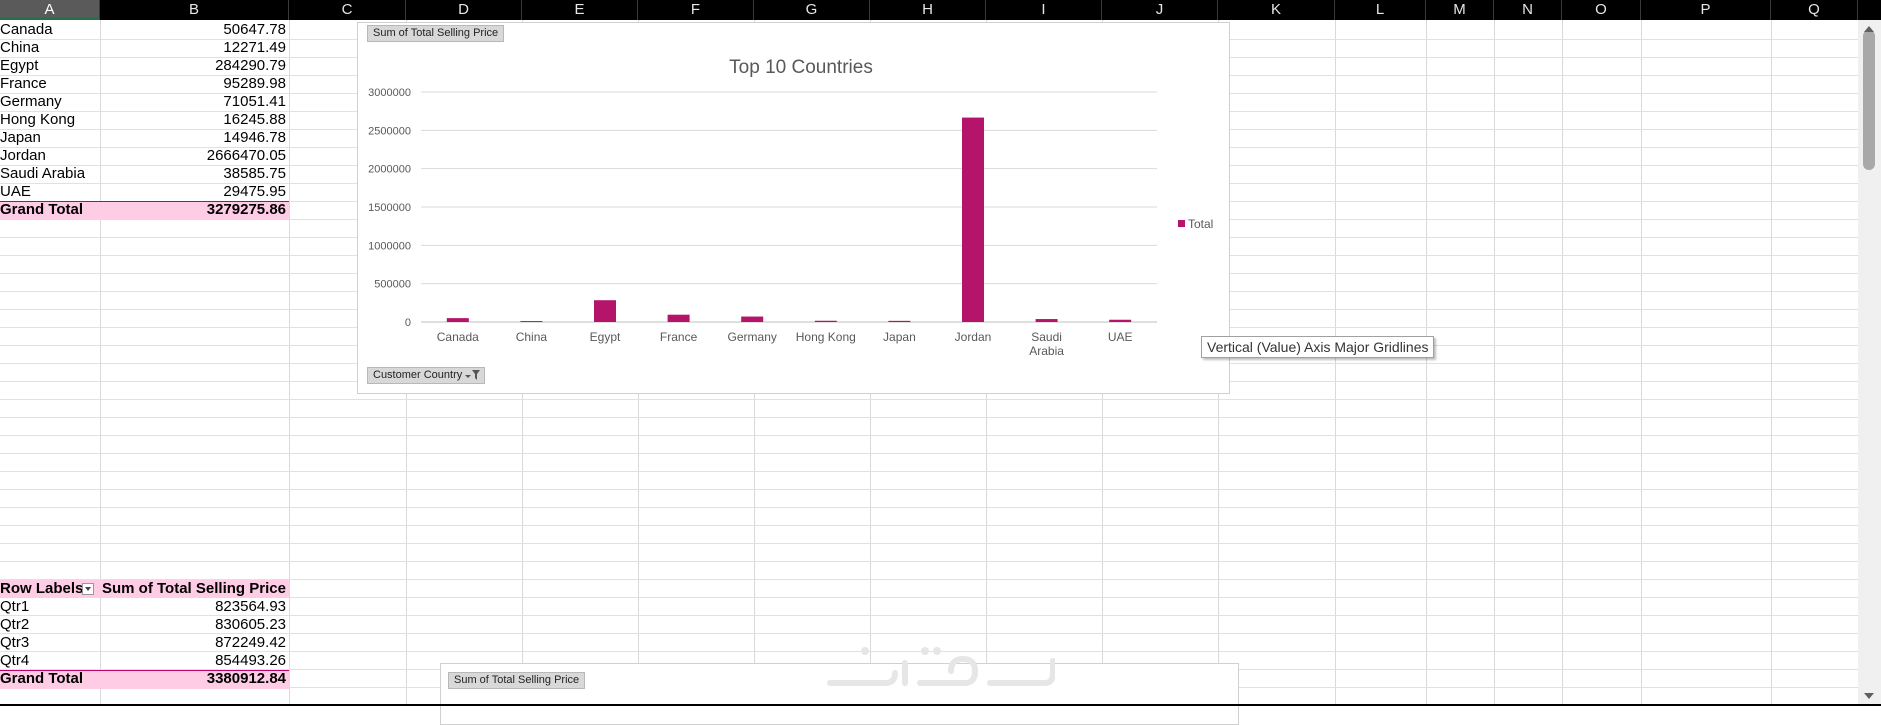  What do you see at coordinates (392, 285) in the screenshot?
I see `y-tick-label: 500000` at bounding box center [392, 285].